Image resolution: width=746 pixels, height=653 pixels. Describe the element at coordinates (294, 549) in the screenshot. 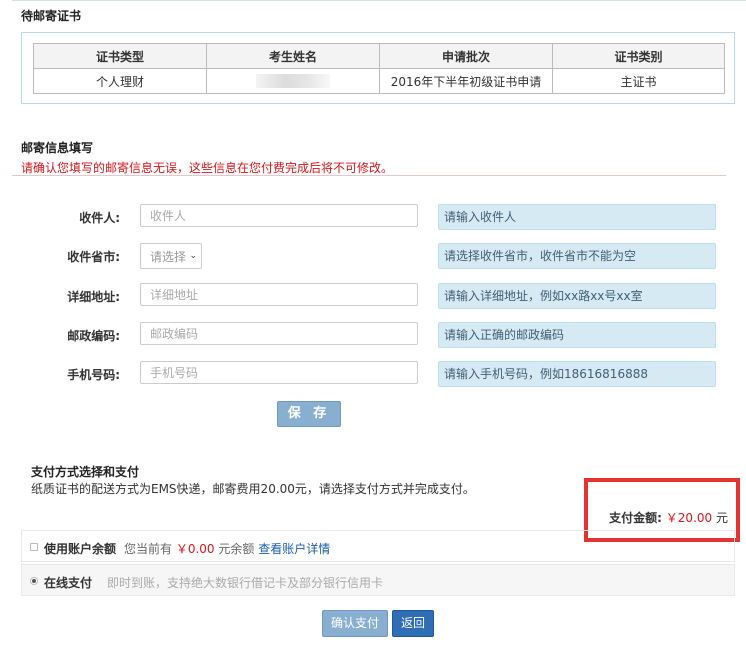

I see `account-details-link: 查看账户详情` at that location.